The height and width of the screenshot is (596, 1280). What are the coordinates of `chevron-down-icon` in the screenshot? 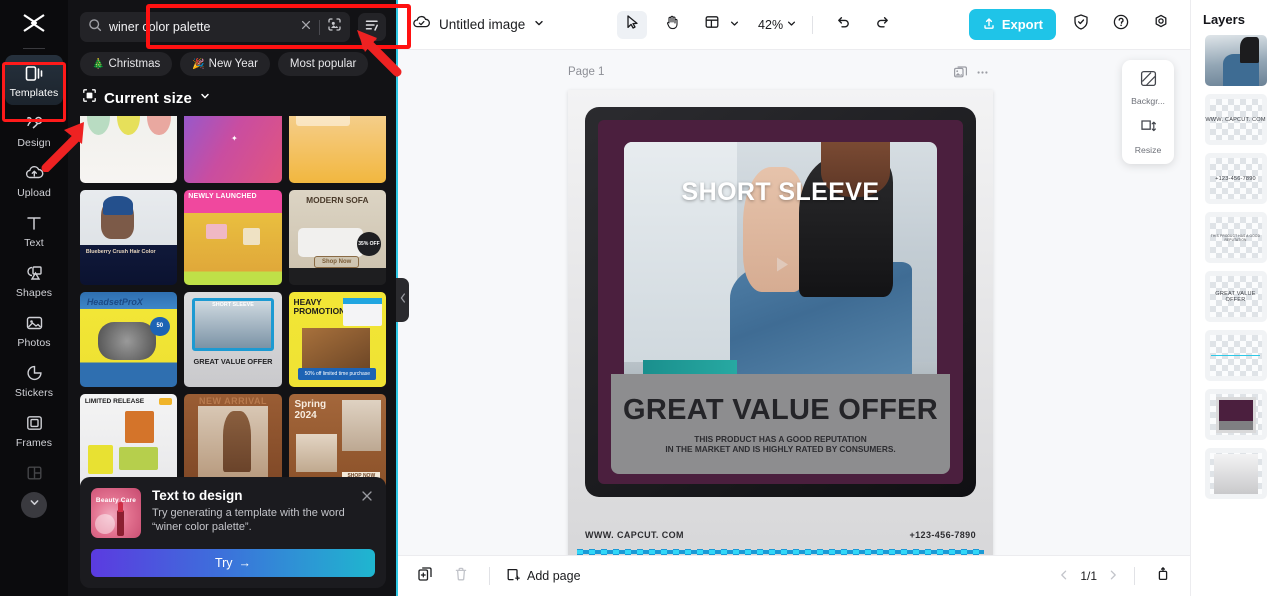 It's located at (791, 25).